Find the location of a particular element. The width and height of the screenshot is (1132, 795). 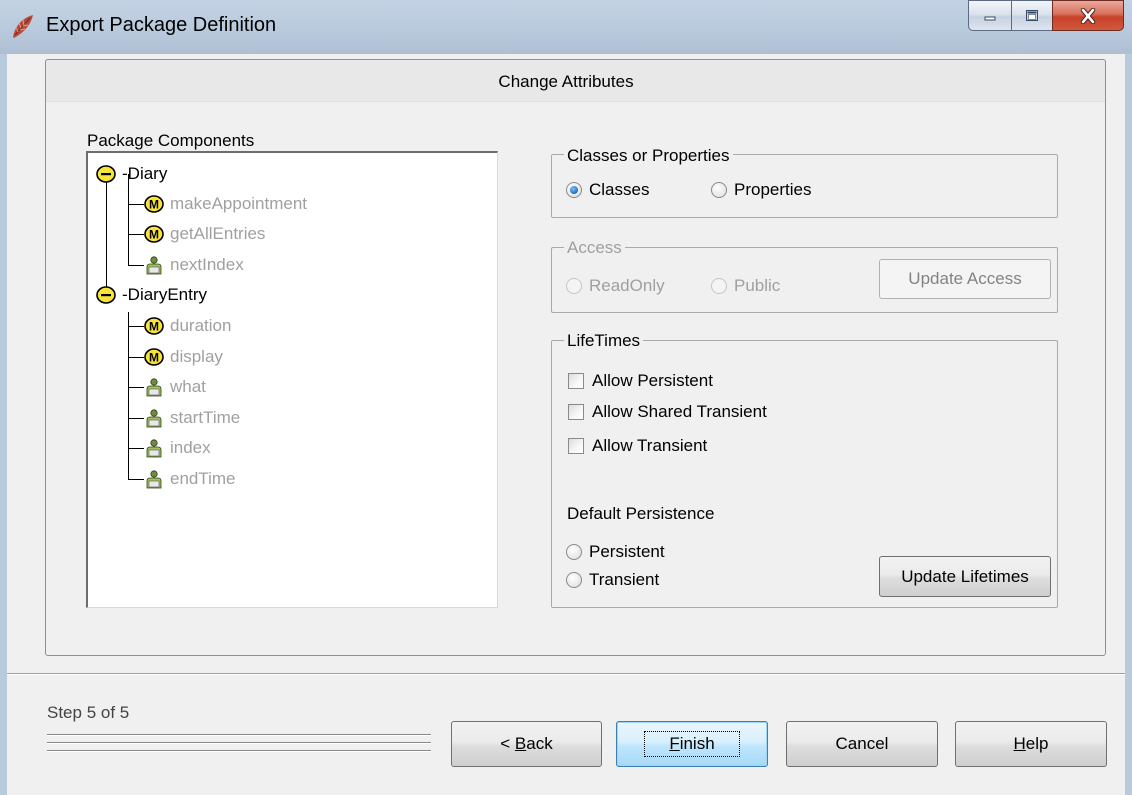

close-button is located at coordinates (1088, 15).